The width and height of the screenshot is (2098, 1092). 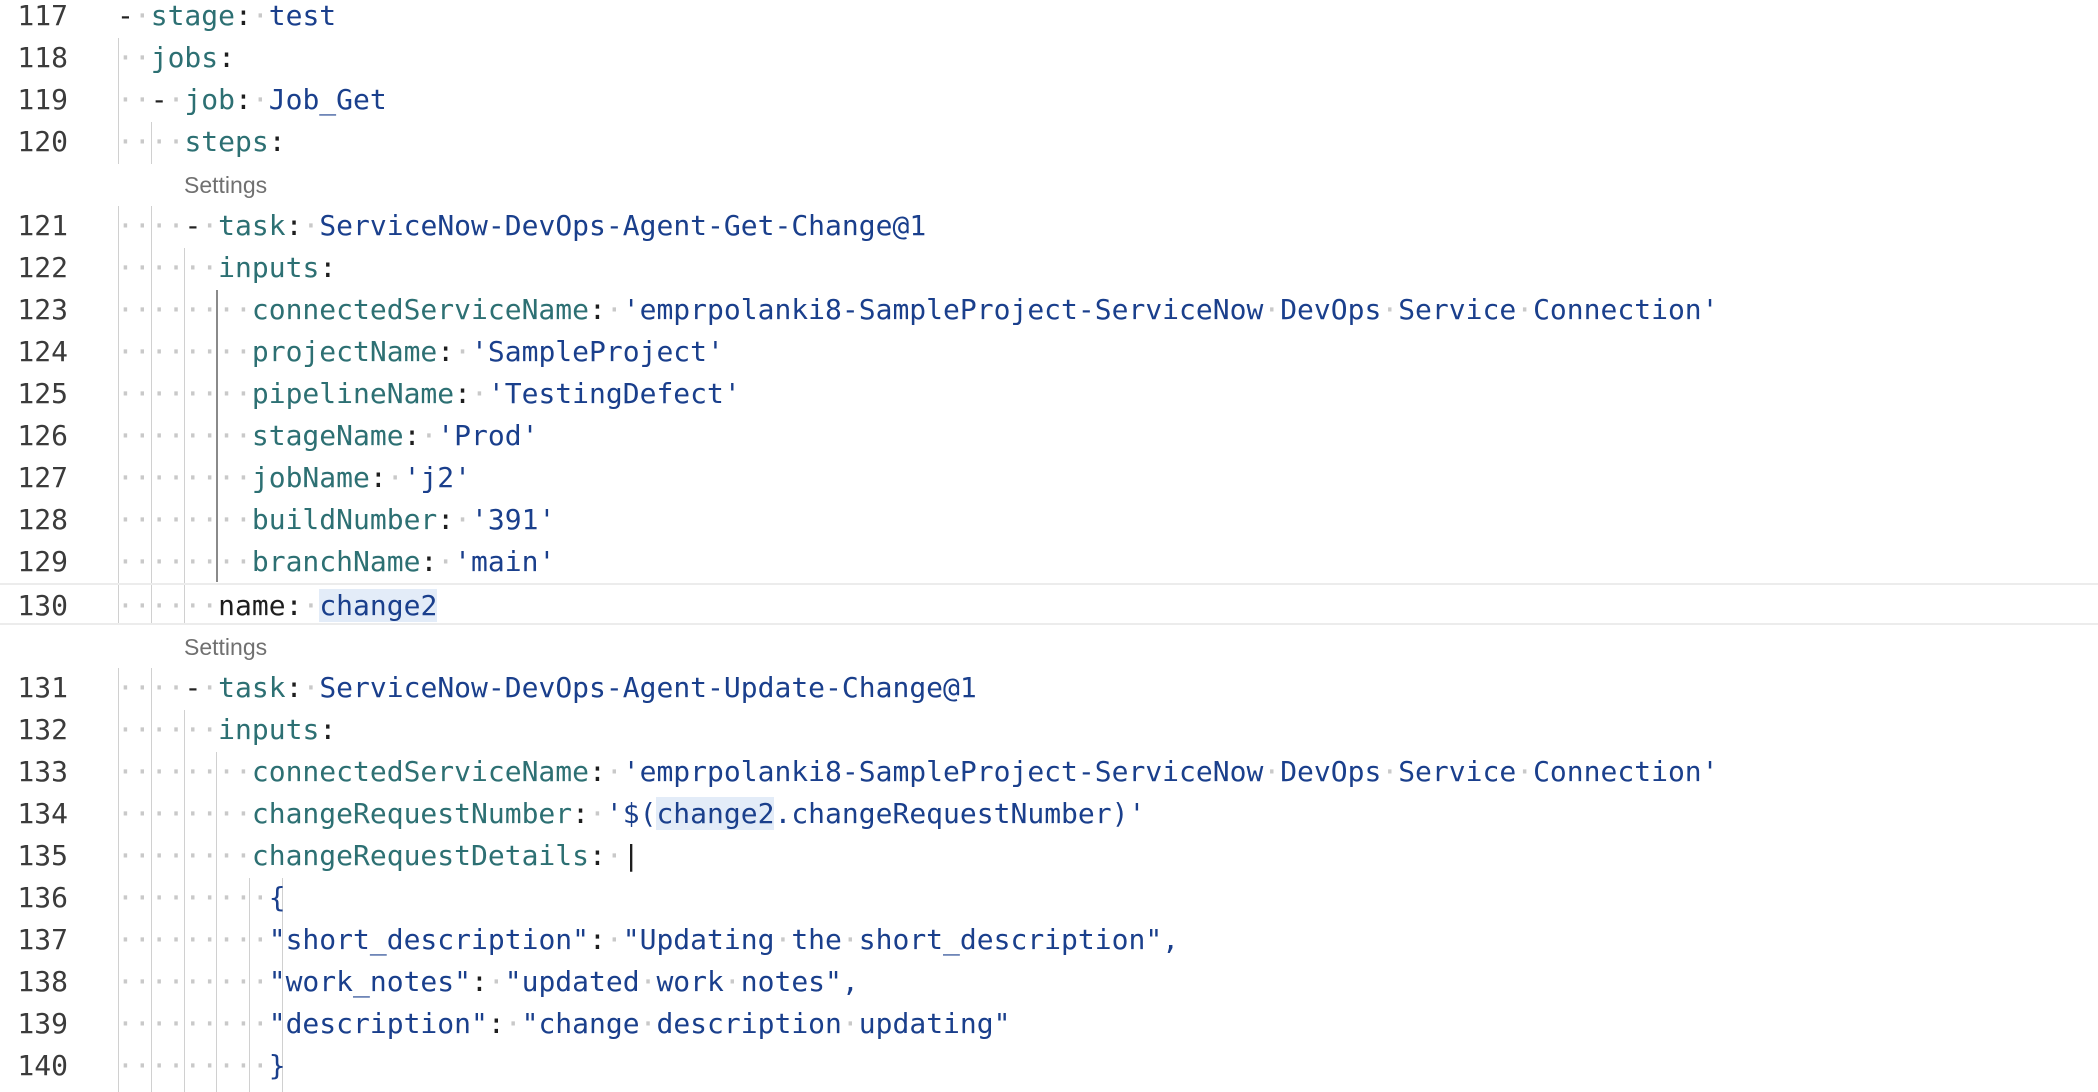 What do you see at coordinates (378, 605) in the screenshot?
I see `selected-word: change2` at bounding box center [378, 605].